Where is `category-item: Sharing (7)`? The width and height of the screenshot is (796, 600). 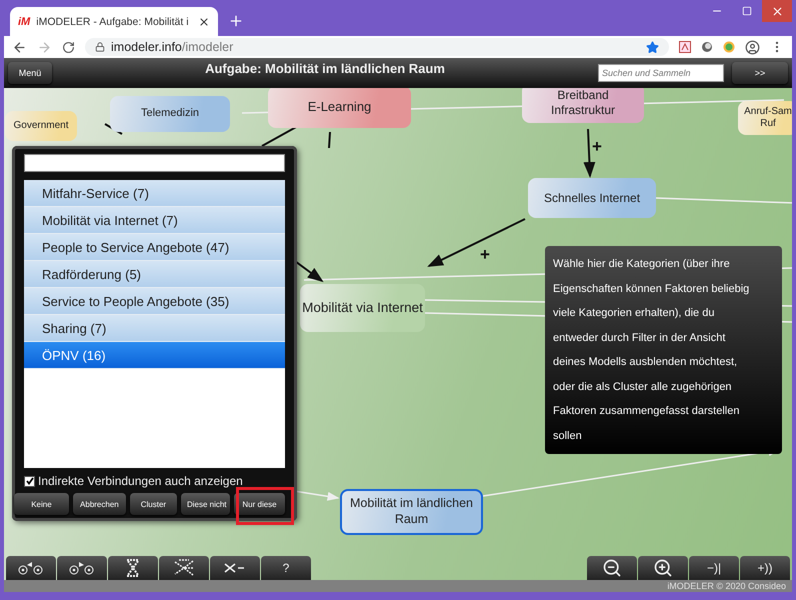
category-item: Sharing (7) is located at coordinates (154, 328).